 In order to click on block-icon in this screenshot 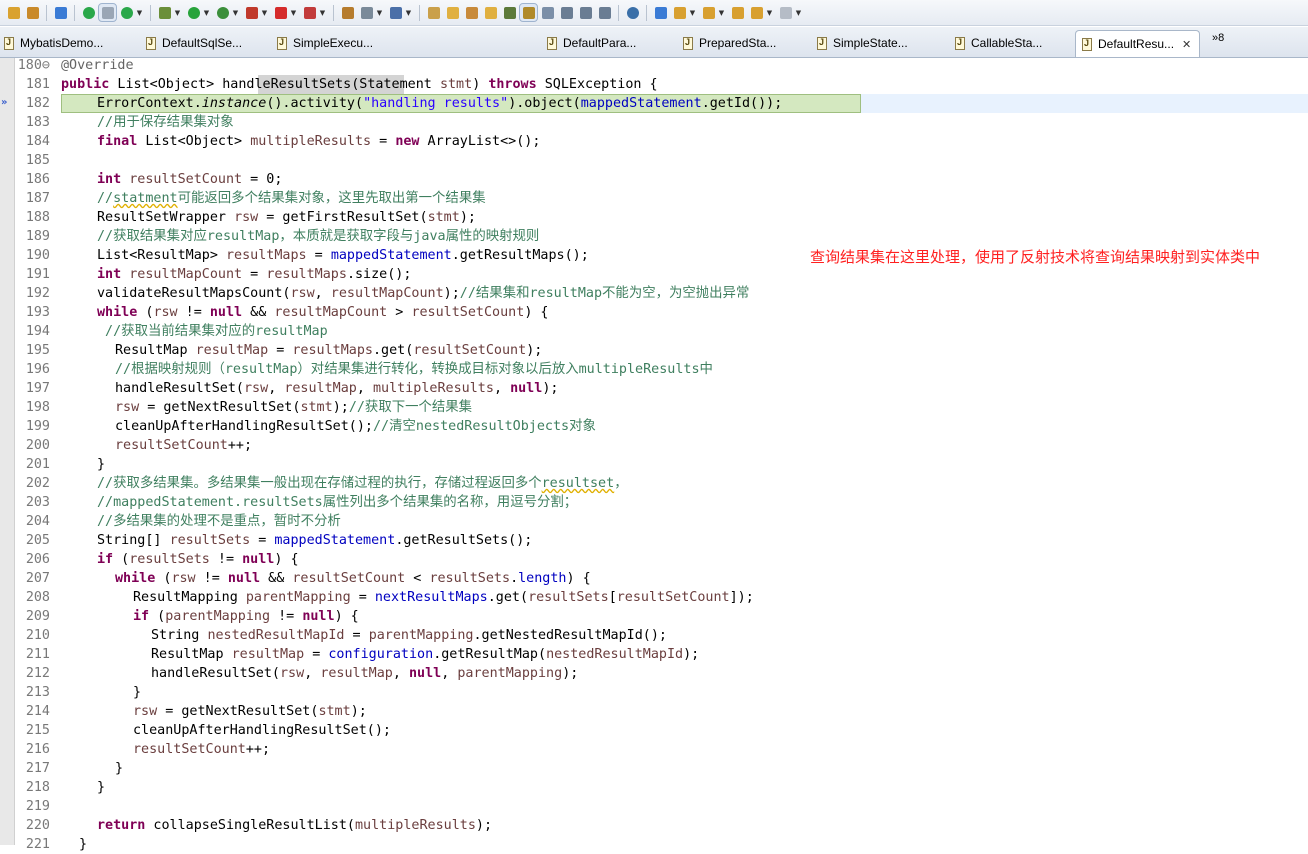, I will do `click(585, 12)`.